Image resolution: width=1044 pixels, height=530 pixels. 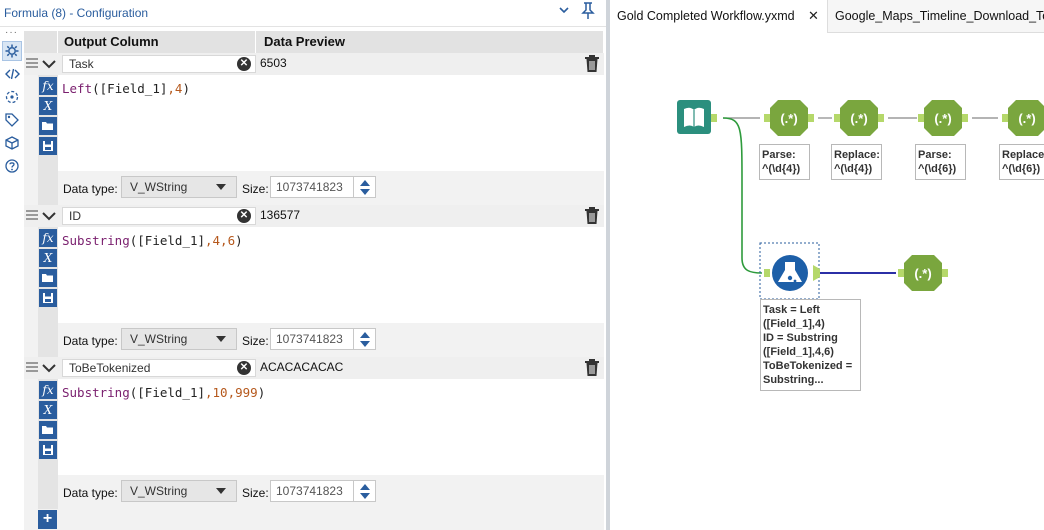 I want to click on more-dots-icon: ···, so click(x=11, y=32).